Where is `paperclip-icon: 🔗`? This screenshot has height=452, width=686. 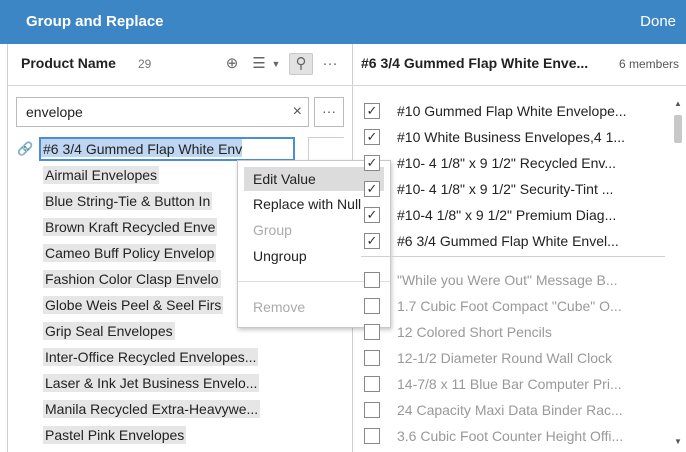 paperclip-icon: 🔗 is located at coordinates (25, 148).